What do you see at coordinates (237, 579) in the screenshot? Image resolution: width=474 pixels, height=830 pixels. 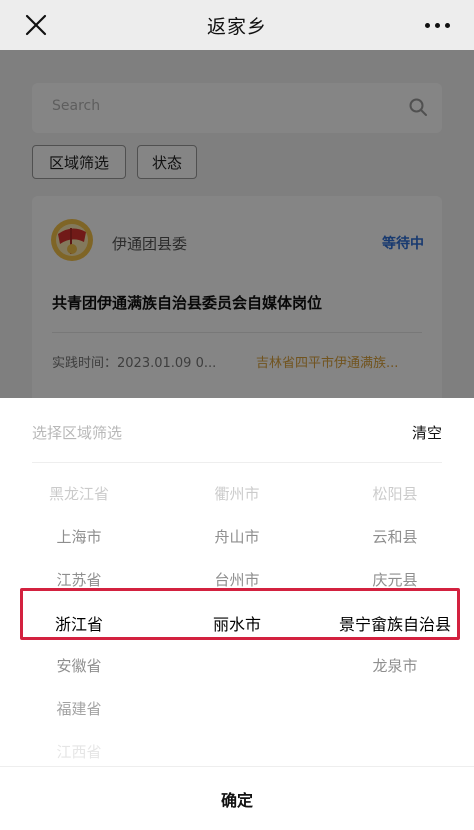 I see `picker-option: 台州市` at bounding box center [237, 579].